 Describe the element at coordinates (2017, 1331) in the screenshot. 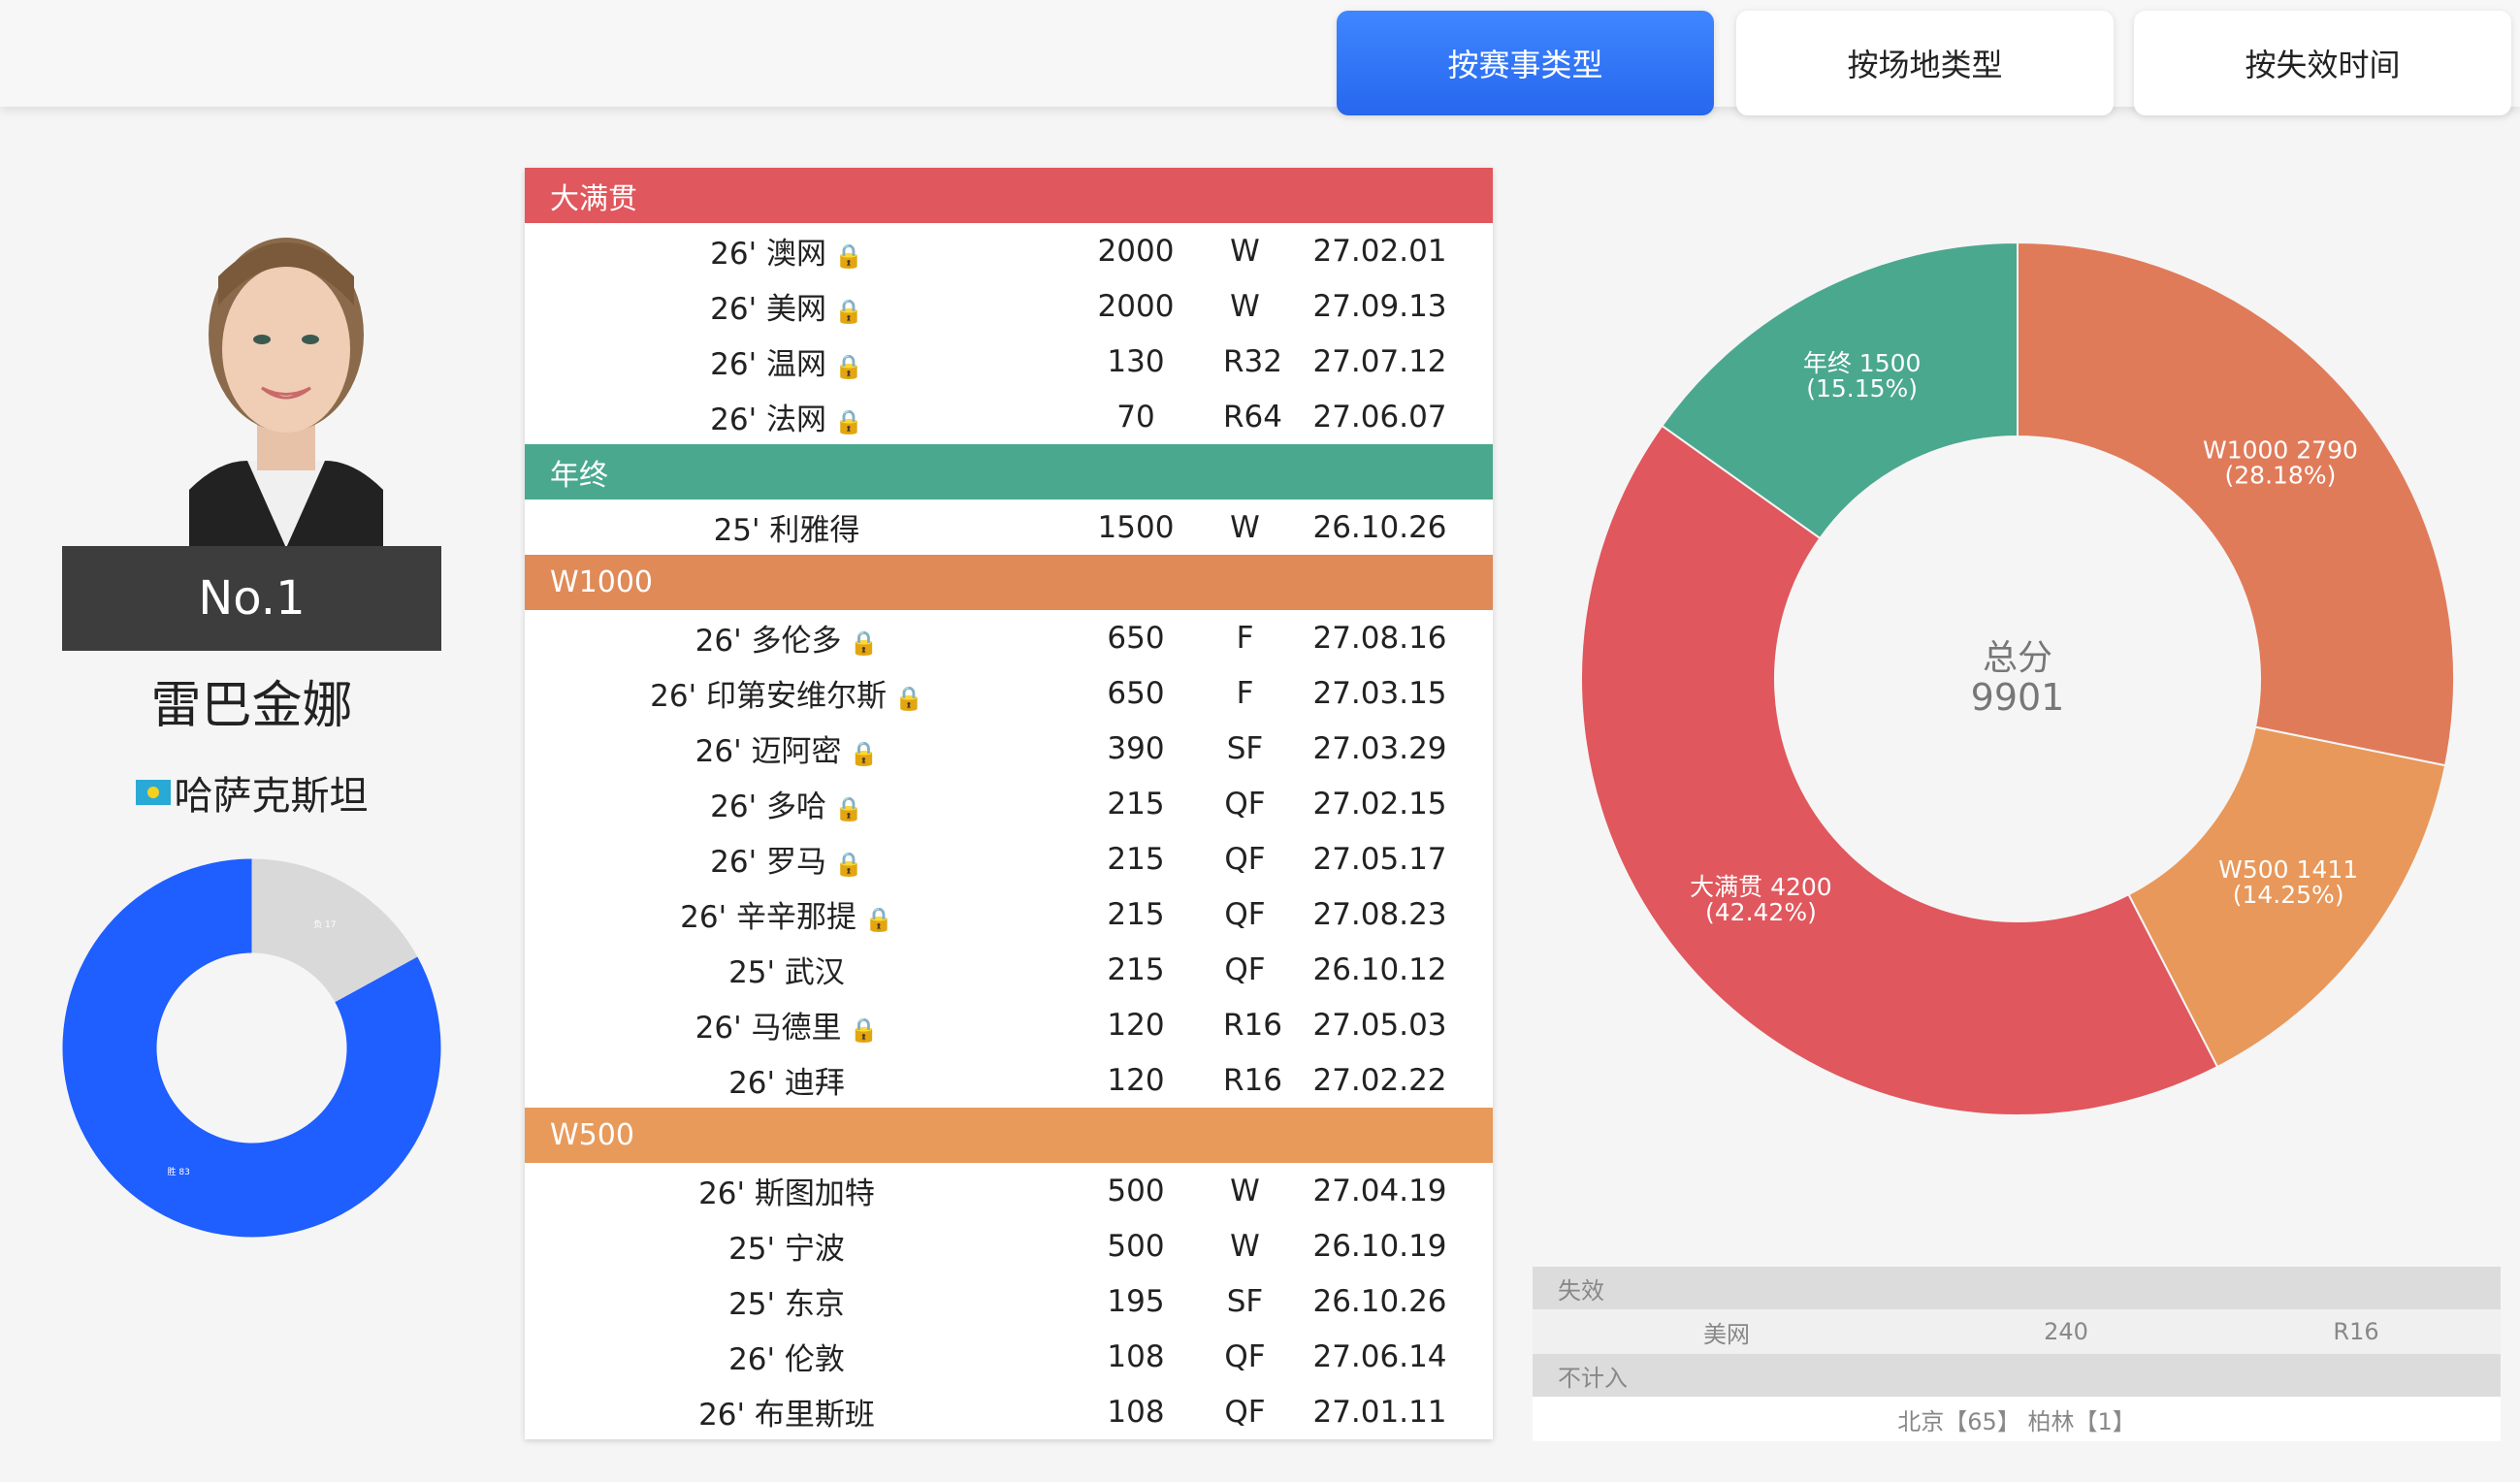

I see `expired-row: 美网 240 R16` at that location.